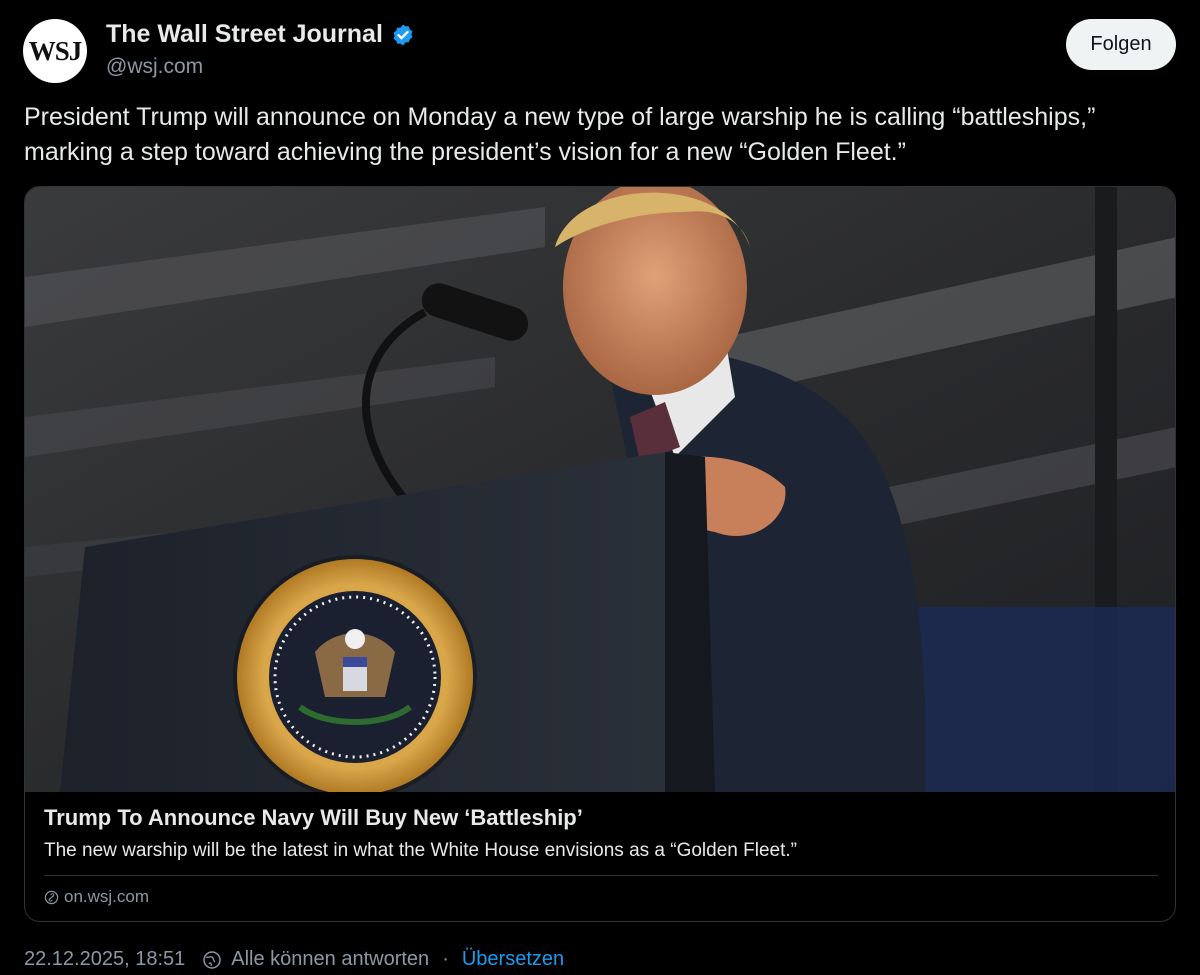  Describe the element at coordinates (513, 959) in the screenshot. I see `translate-link: Übersetzen` at that location.